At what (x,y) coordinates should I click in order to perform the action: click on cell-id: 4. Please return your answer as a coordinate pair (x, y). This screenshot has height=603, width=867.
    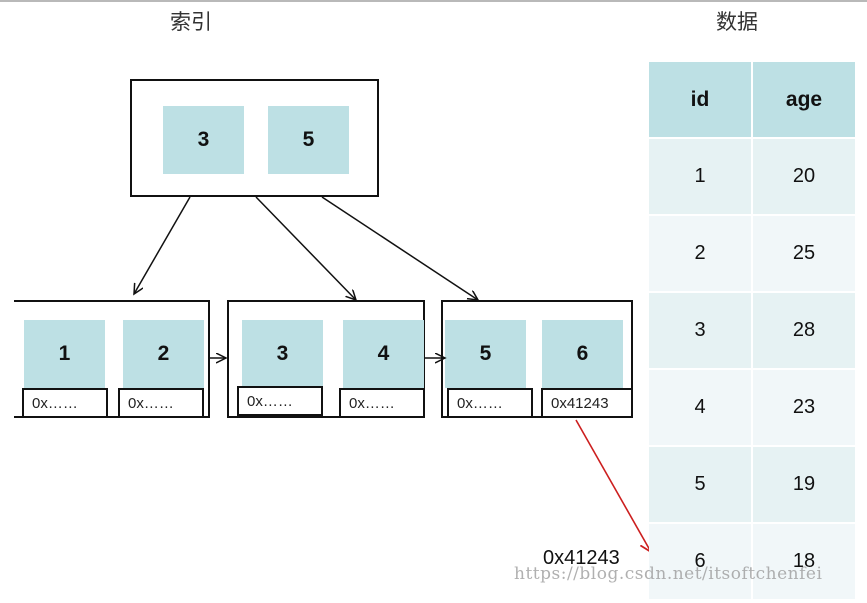
    Looking at the image, I should click on (701, 408).